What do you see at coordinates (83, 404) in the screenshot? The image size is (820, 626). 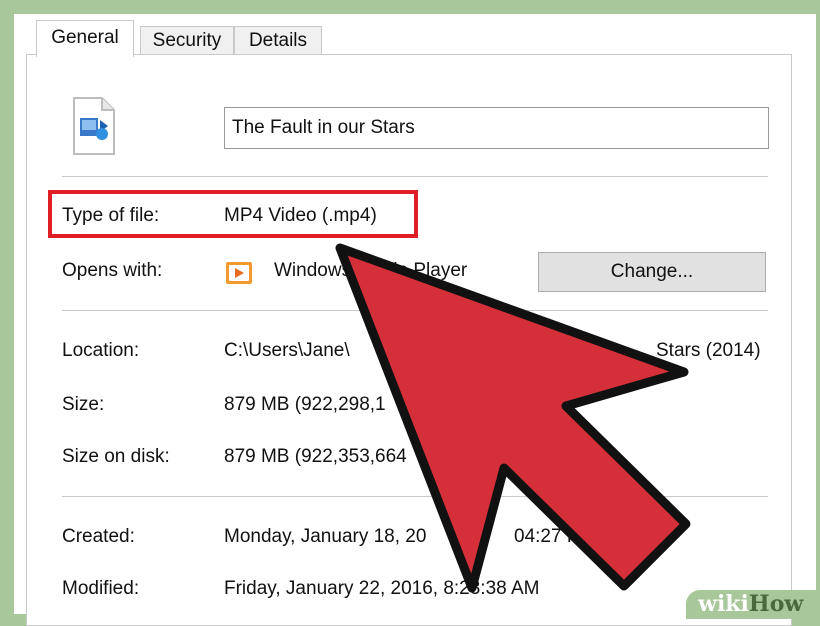 I see `size-label: Size:` at bounding box center [83, 404].